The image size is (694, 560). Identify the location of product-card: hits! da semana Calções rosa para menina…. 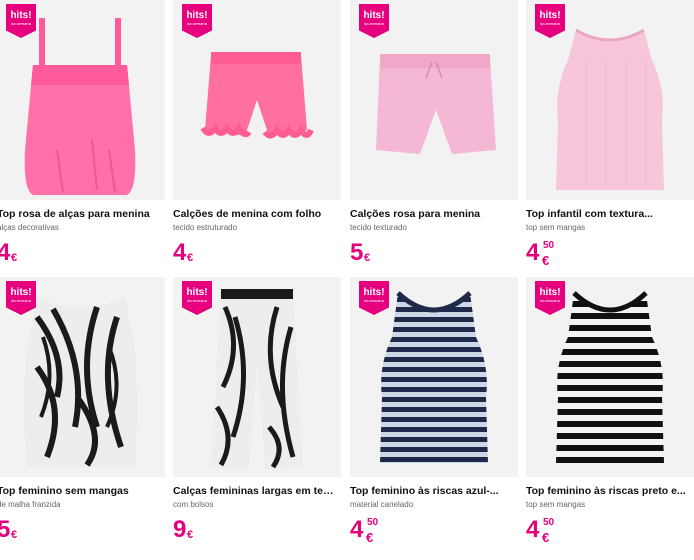
(434, 137).